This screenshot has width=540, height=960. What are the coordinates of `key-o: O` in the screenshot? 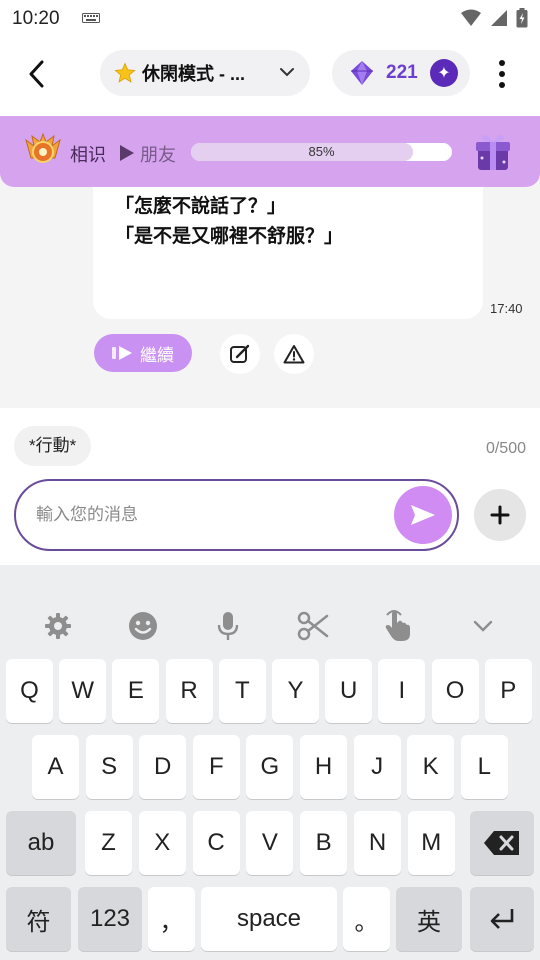 It's located at (455, 691).